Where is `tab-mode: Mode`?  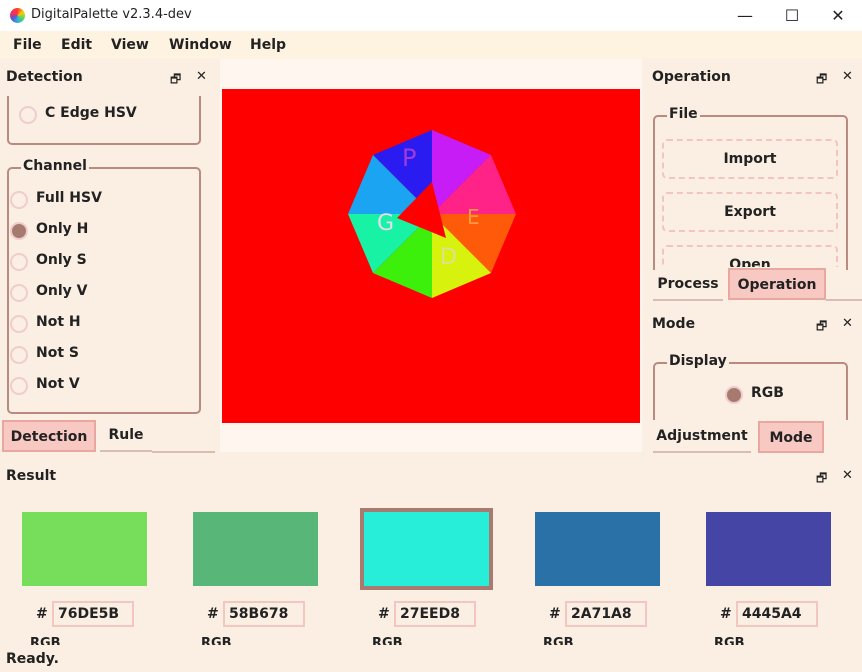
tab-mode: Mode is located at coordinates (791, 437).